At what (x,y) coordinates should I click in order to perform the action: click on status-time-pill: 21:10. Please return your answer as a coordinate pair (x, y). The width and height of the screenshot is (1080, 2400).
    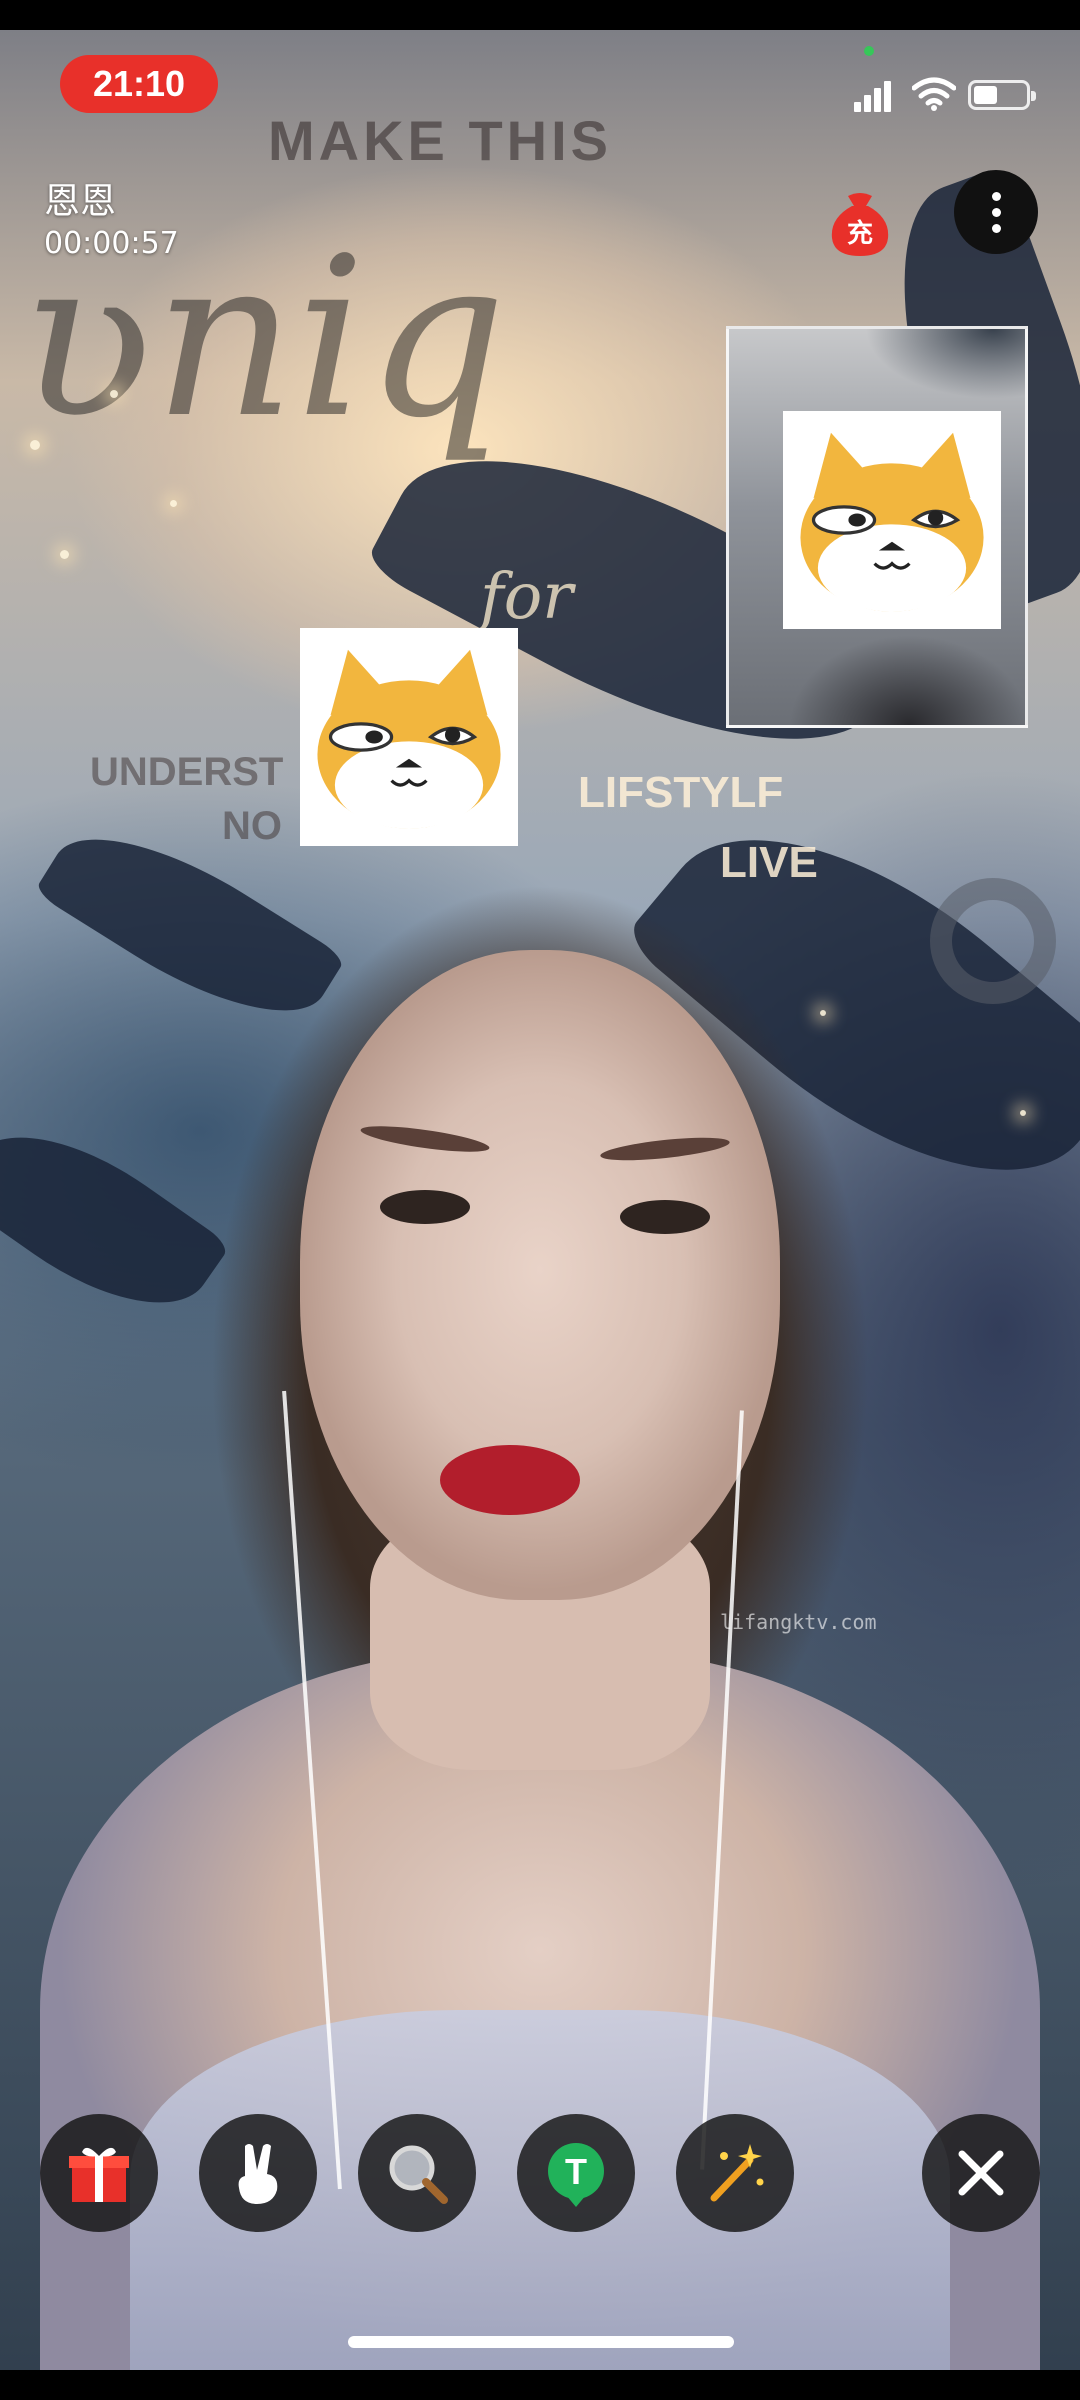
    Looking at the image, I should click on (139, 84).